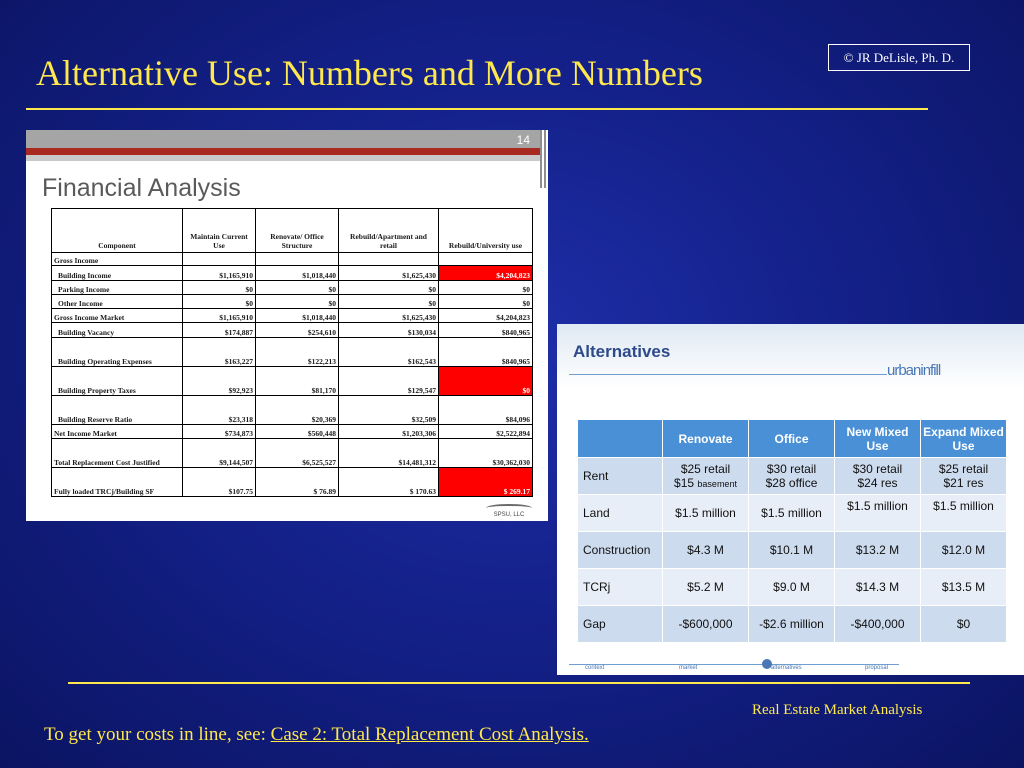 The image size is (1024, 768). What do you see at coordinates (117, 259) in the screenshot?
I see `row-label: Gross Income` at bounding box center [117, 259].